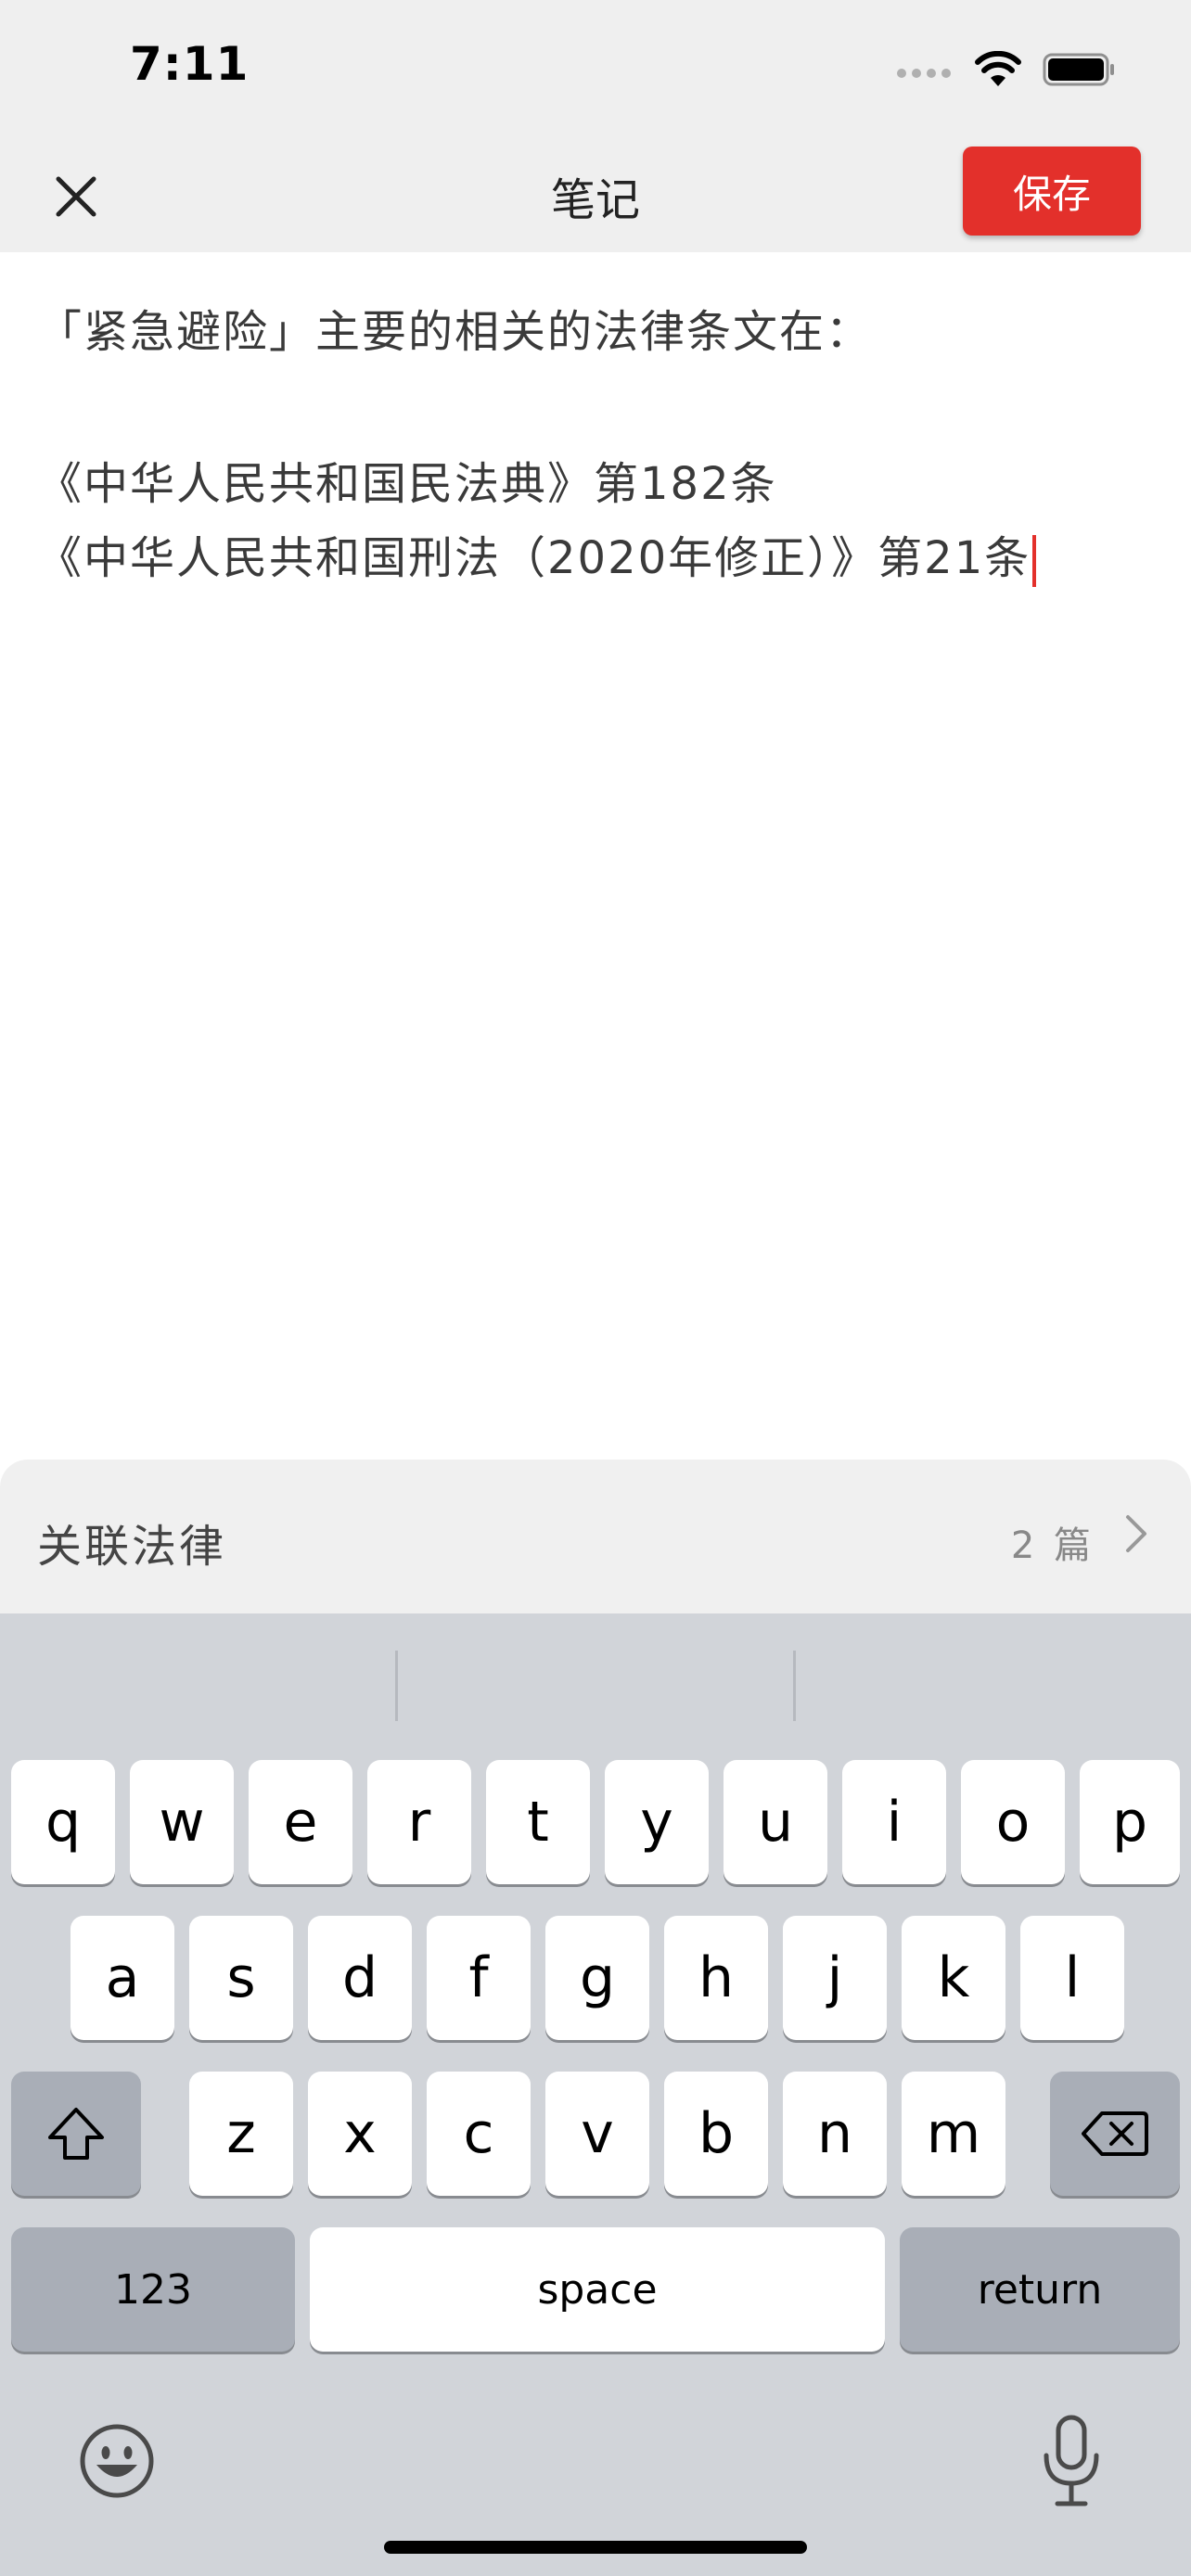  I want to click on shift-icon, so click(76, 2134).